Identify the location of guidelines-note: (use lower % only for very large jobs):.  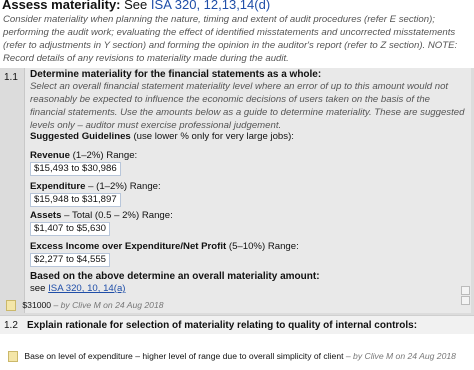
(213, 136).